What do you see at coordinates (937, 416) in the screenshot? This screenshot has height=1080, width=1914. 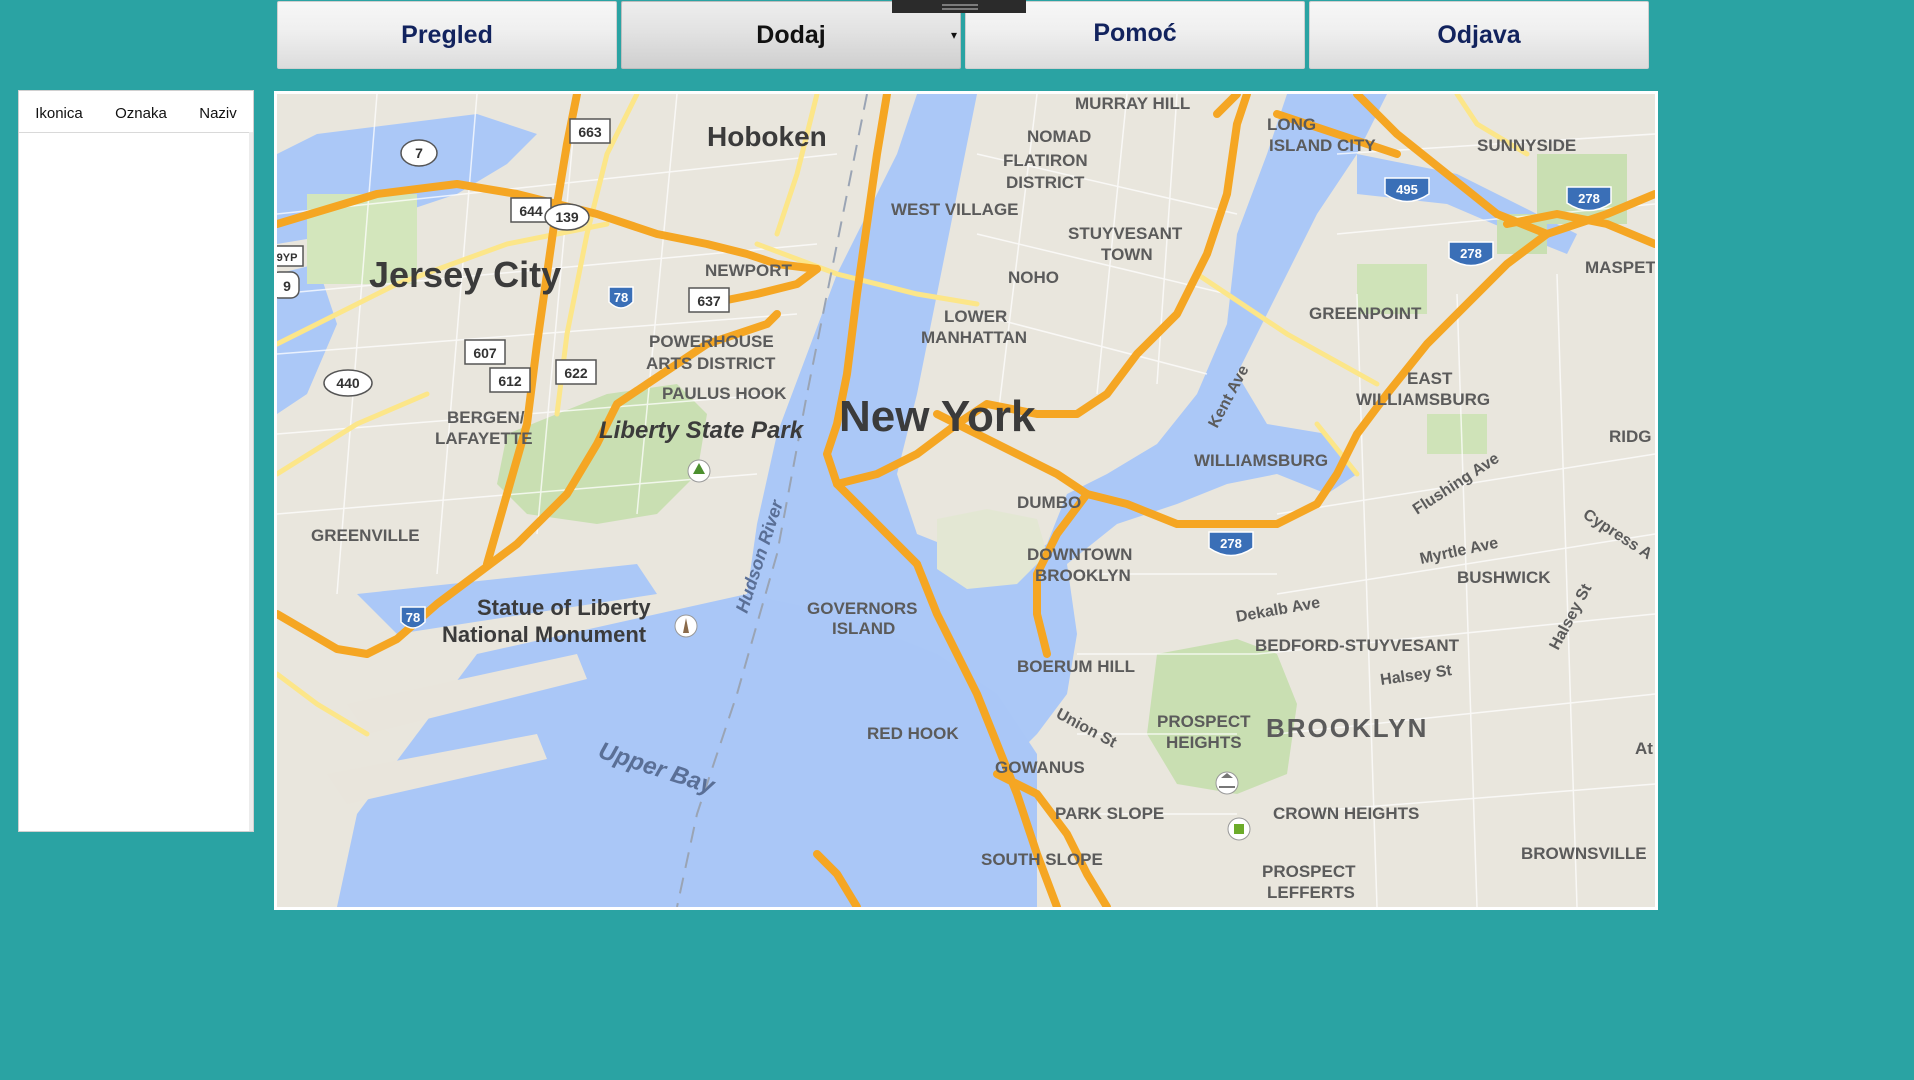 I see `map-label: New York` at bounding box center [937, 416].